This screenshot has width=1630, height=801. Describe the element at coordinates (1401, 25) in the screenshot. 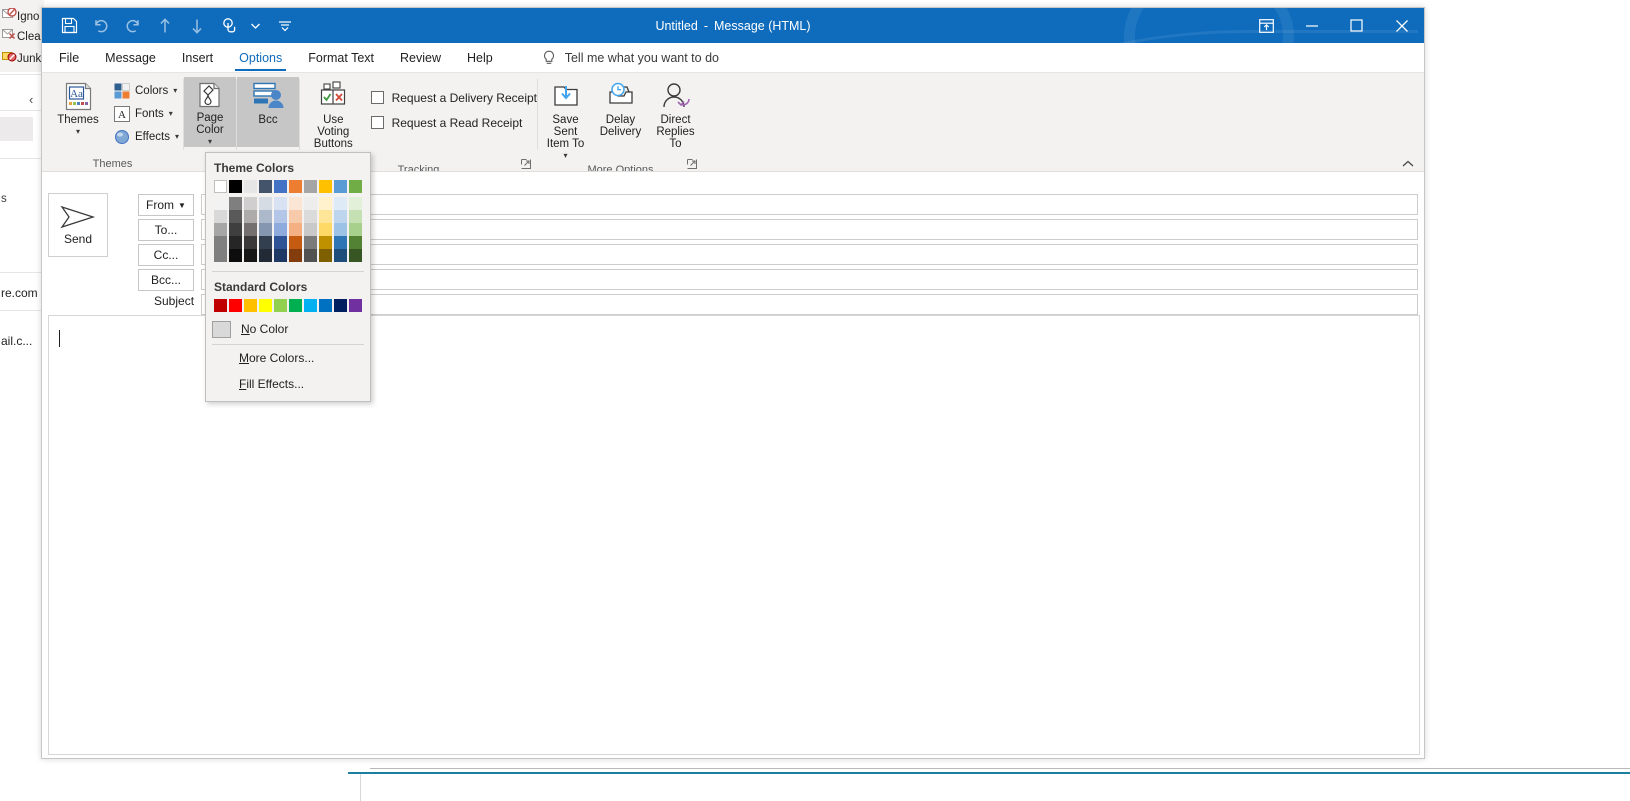

I see `close-button` at that location.